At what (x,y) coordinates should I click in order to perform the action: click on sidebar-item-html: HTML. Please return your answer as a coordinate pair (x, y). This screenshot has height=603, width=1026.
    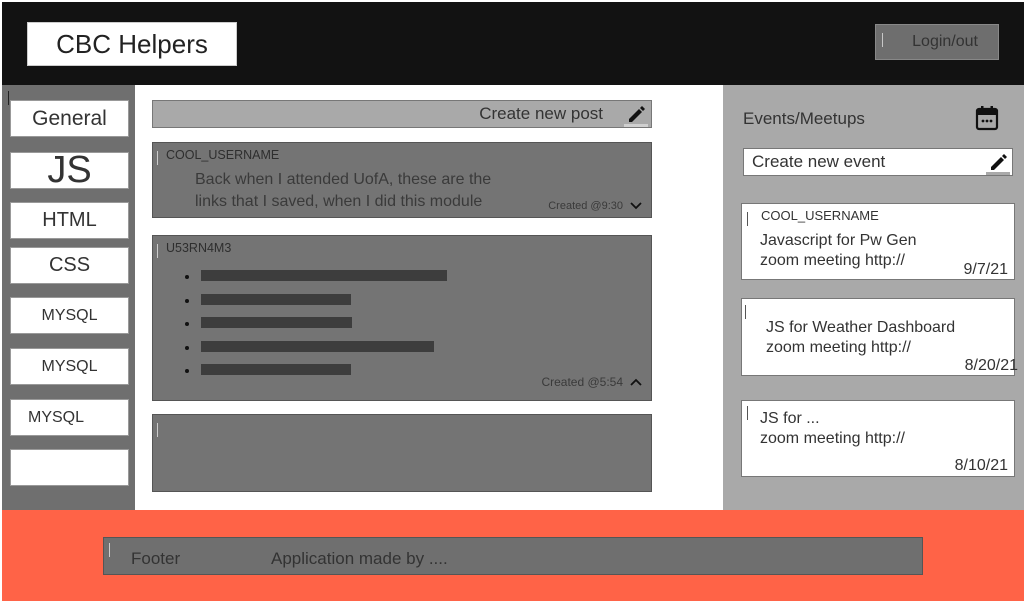
    Looking at the image, I should click on (69, 220).